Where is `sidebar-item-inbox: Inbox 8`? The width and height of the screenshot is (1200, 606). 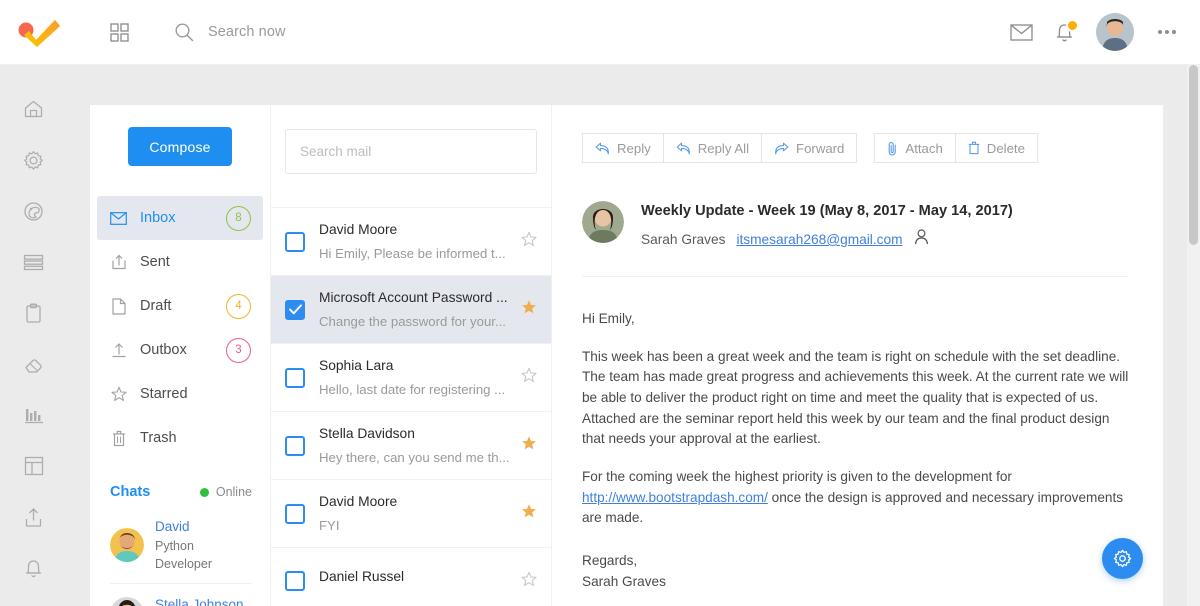
sidebar-item-inbox: Inbox 8 is located at coordinates (180, 218).